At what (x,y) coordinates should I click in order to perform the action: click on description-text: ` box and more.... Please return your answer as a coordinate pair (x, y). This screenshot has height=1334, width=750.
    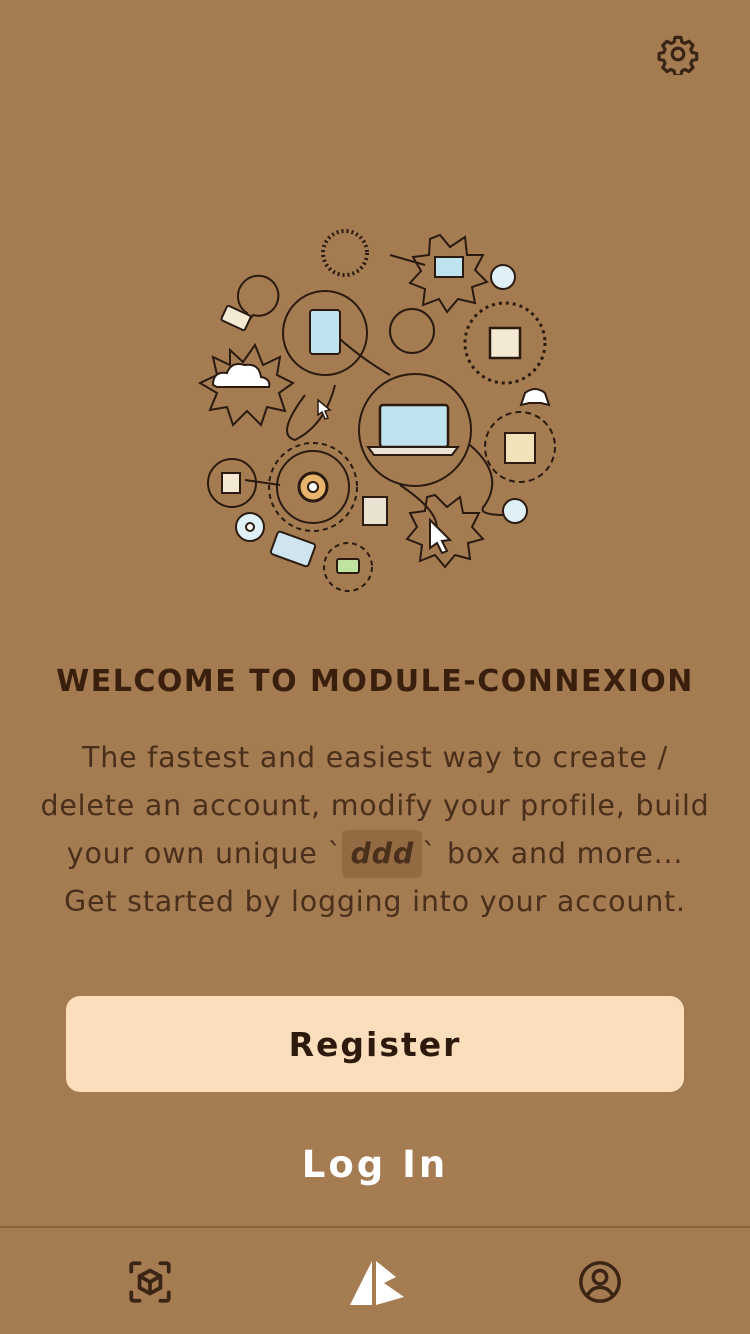
    Looking at the image, I should click on (553, 853).